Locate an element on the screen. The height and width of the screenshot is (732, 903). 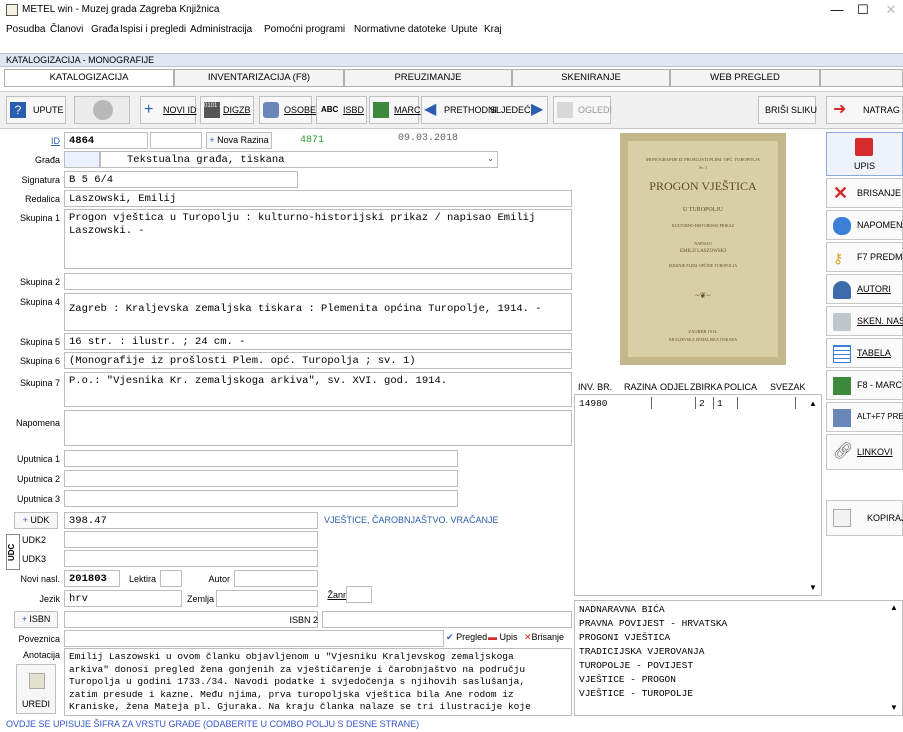
natrag-button: ➜ NATRAG is located at coordinates (864, 110).